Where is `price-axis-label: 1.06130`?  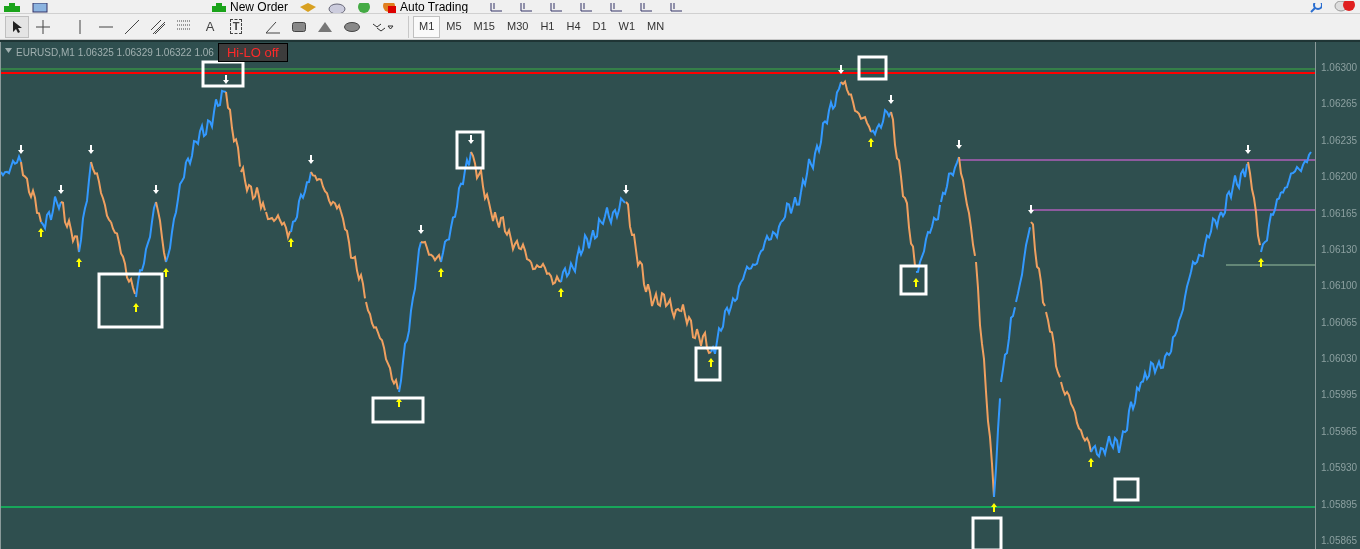 price-axis-label: 1.06130 is located at coordinates (1339, 249).